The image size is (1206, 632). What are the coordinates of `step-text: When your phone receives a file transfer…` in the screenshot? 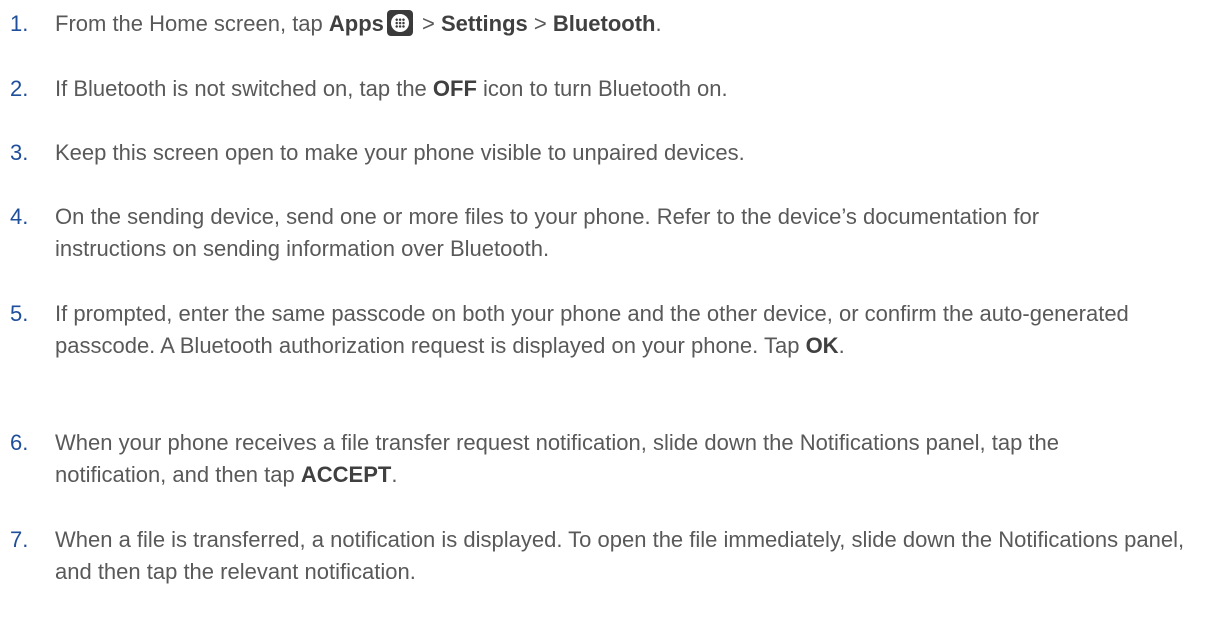 It's located at (570, 459).